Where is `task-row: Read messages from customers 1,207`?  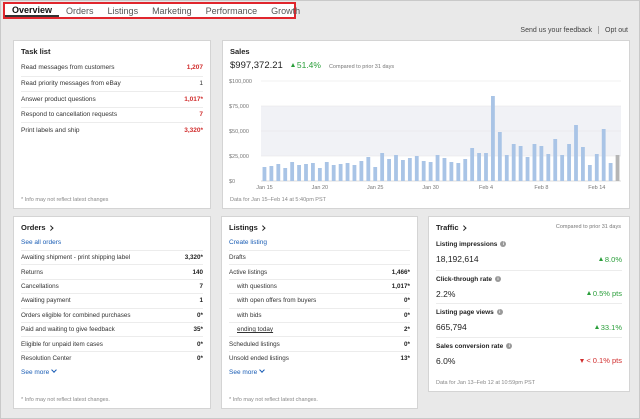 task-row: Read messages from customers 1,207 is located at coordinates (112, 68).